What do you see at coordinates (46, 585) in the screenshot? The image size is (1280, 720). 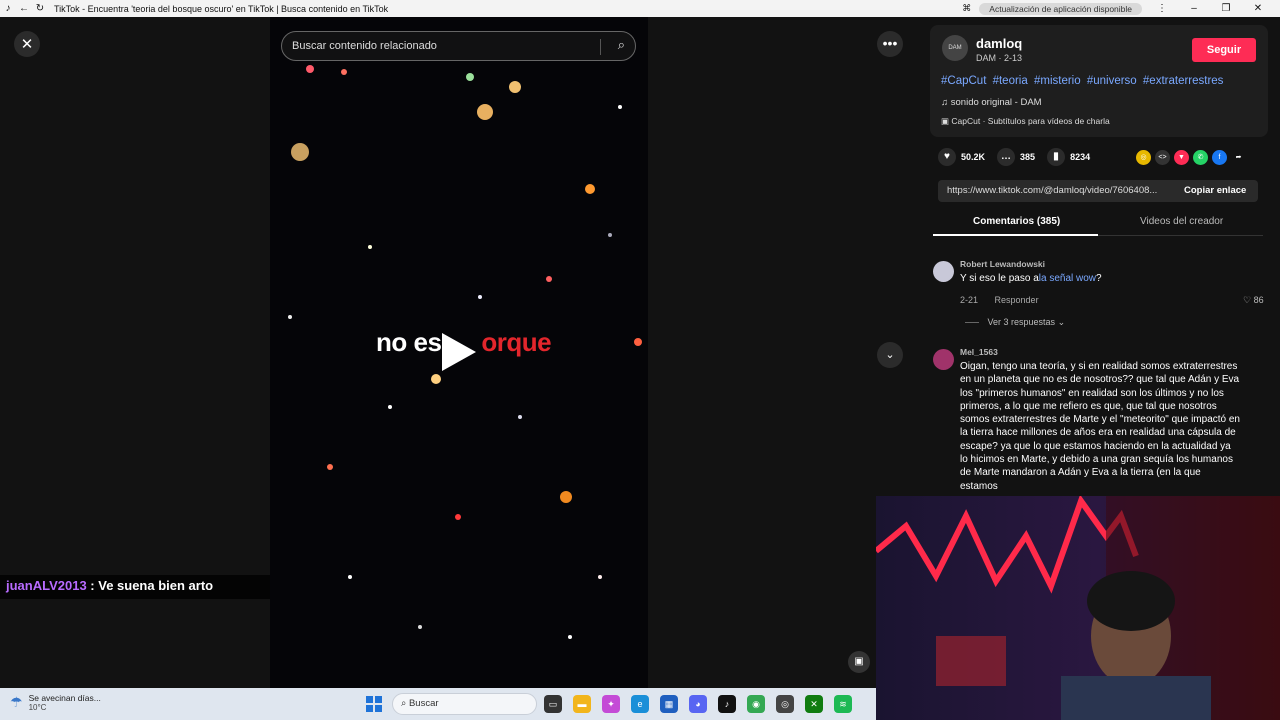 I see `chat-username: juanALV2013` at bounding box center [46, 585].